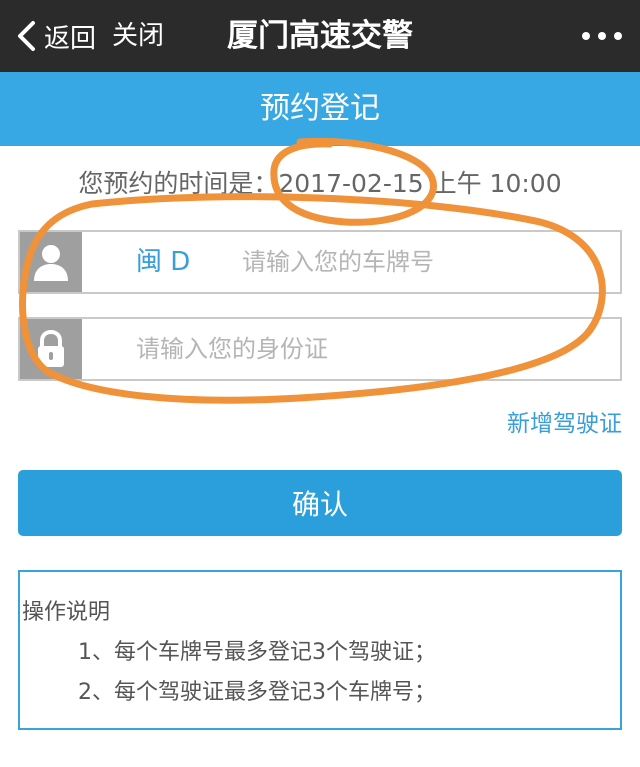 This screenshot has height=767, width=640. I want to click on page-title: 厦门高速交警, so click(320, 36).